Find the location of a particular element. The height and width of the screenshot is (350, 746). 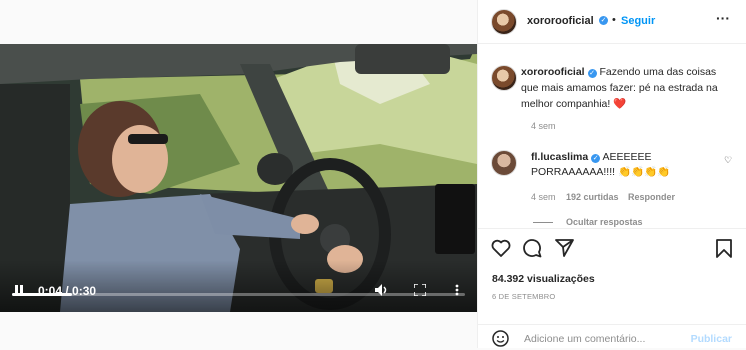

like-comment-icon: ♡ is located at coordinates (728, 160).